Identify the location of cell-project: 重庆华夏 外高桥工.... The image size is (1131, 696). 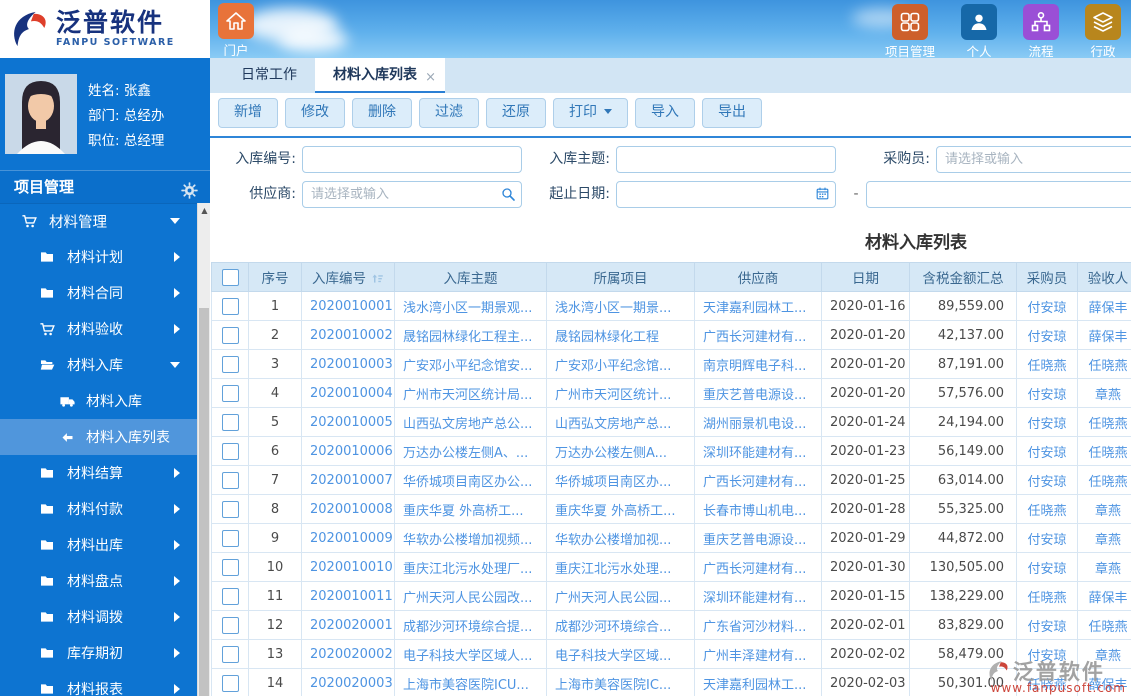
(620, 509).